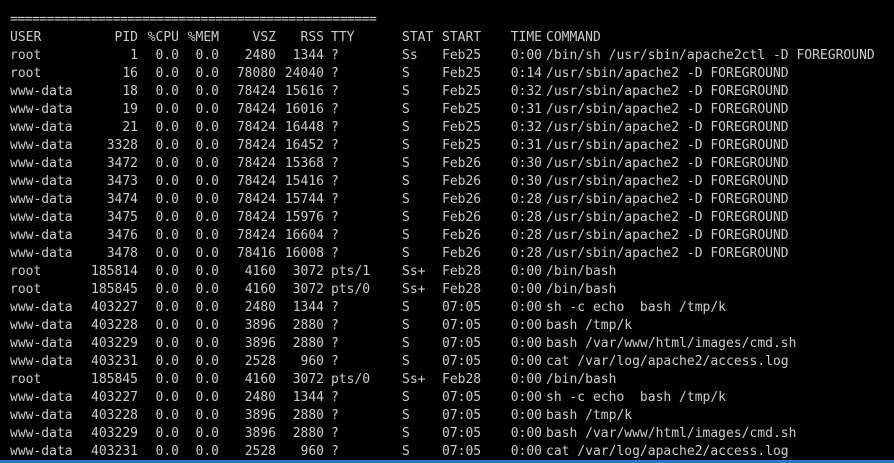 This screenshot has width=894, height=463. Describe the element at coordinates (122, 253) in the screenshot. I see `cell-pid: 3478` at that location.